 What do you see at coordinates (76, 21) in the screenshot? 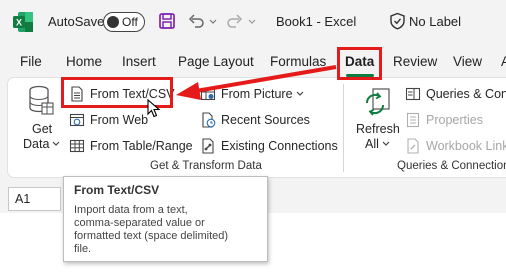
I see `autosave-label: AutoSave` at bounding box center [76, 21].